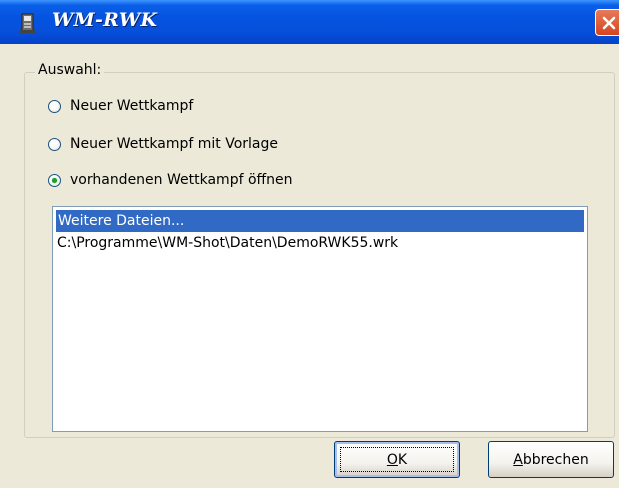  Describe the element at coordinates (54, 180) in the screenshot. I see `radio-button-checked` at that location.